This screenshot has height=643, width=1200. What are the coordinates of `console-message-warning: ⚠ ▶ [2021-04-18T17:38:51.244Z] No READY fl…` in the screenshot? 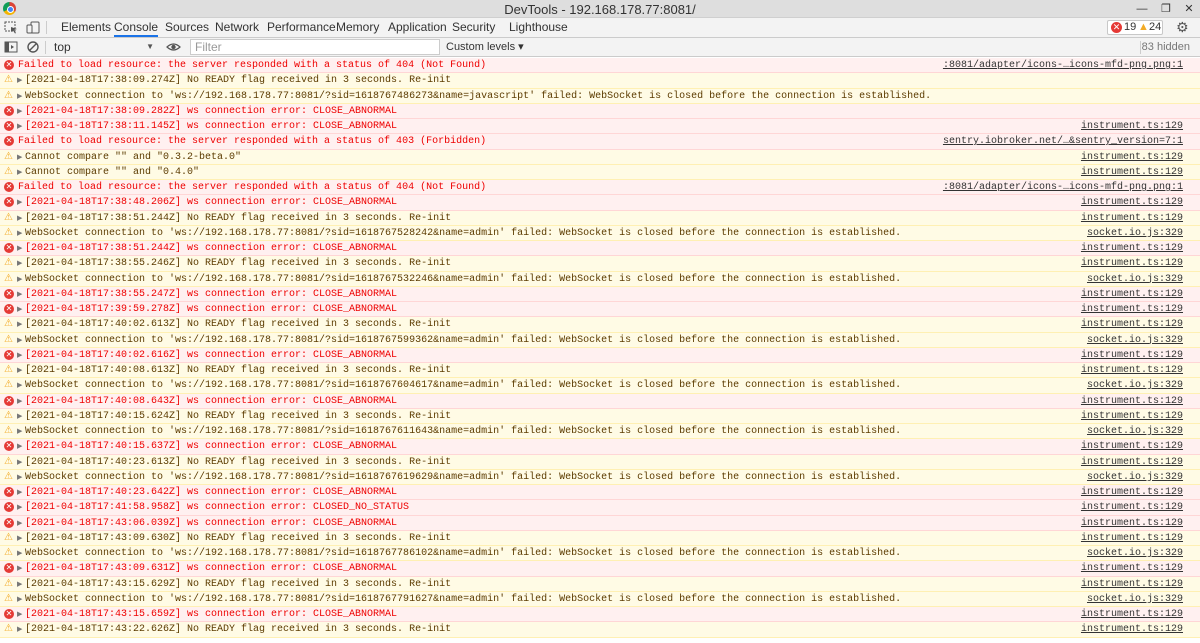 It's located at (600, 218).